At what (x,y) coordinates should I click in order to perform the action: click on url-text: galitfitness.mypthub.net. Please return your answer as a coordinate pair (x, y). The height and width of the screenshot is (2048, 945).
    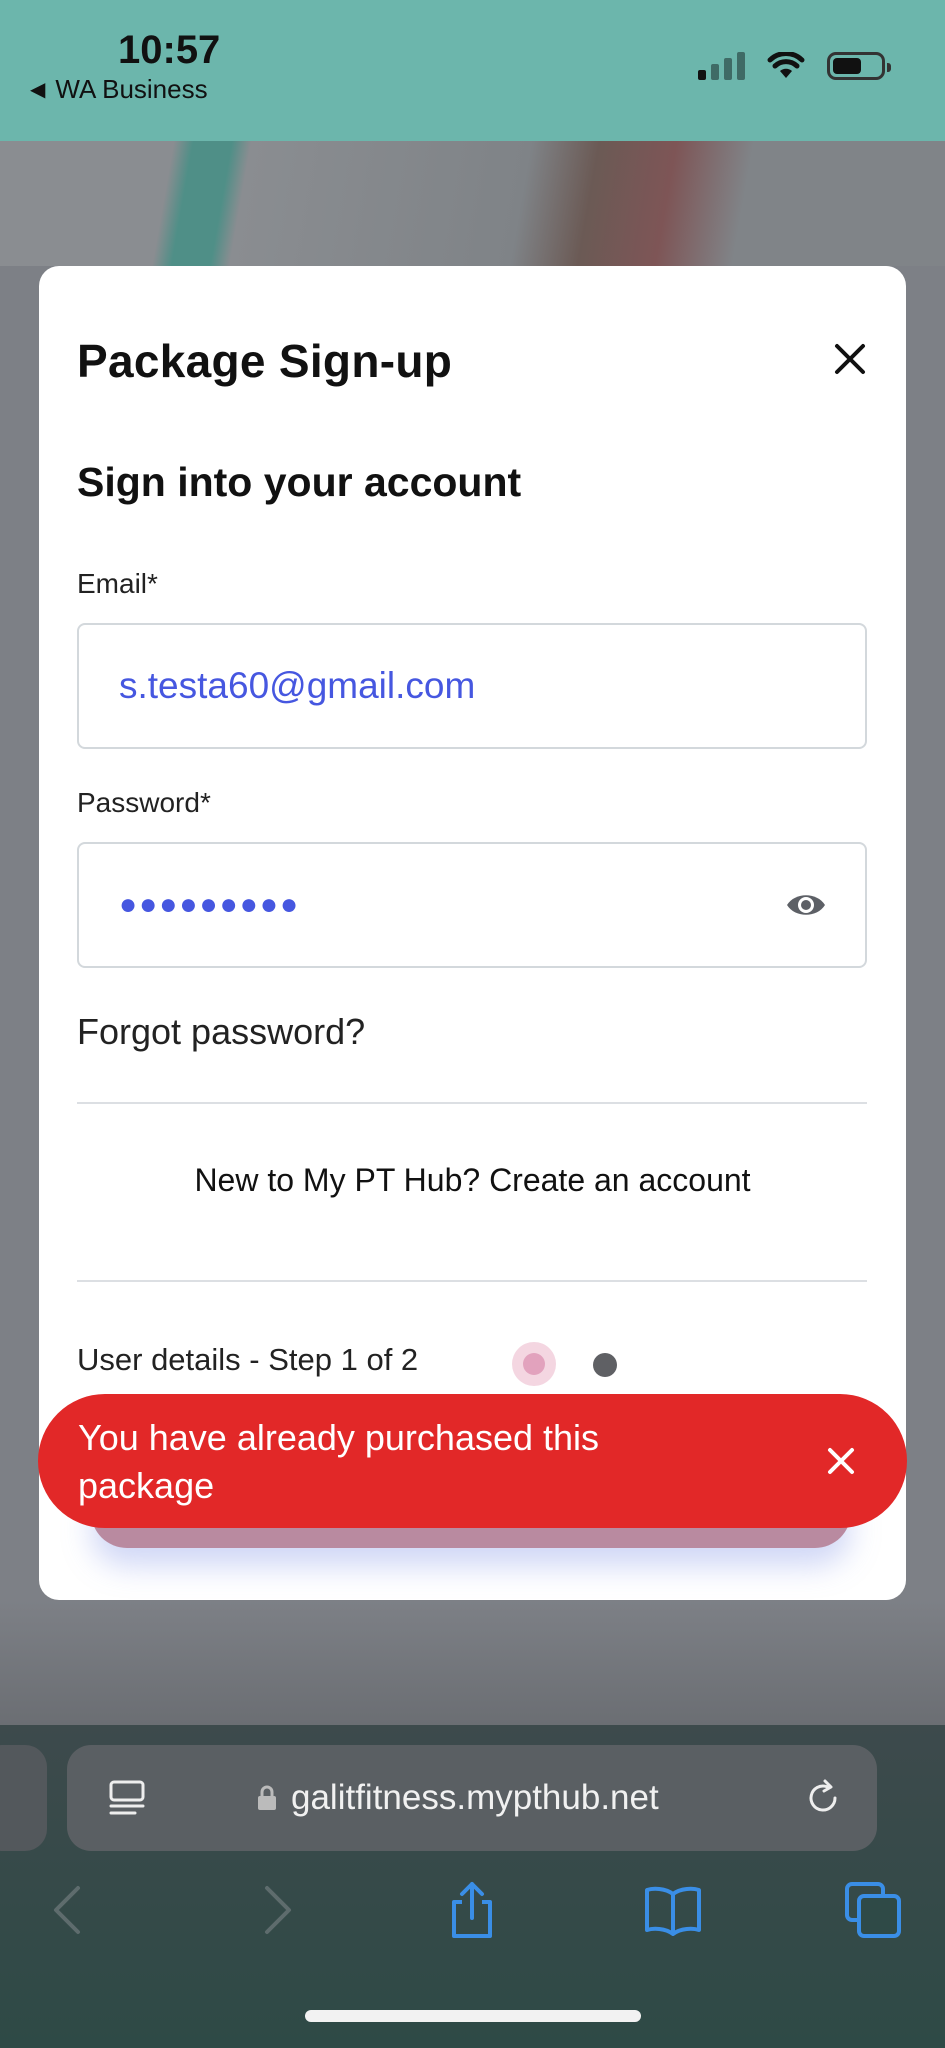
    Looking at the image, I should click on (475, 1797).